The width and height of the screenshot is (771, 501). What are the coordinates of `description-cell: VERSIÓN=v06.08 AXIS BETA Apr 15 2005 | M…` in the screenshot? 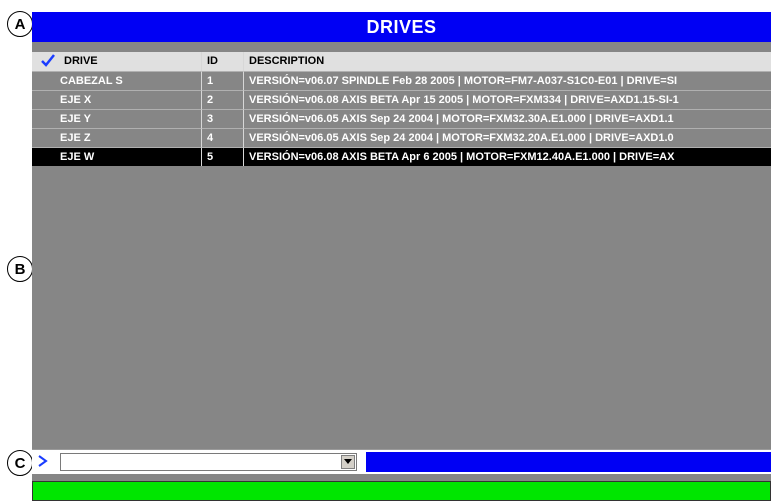 It's located at (507, 99).